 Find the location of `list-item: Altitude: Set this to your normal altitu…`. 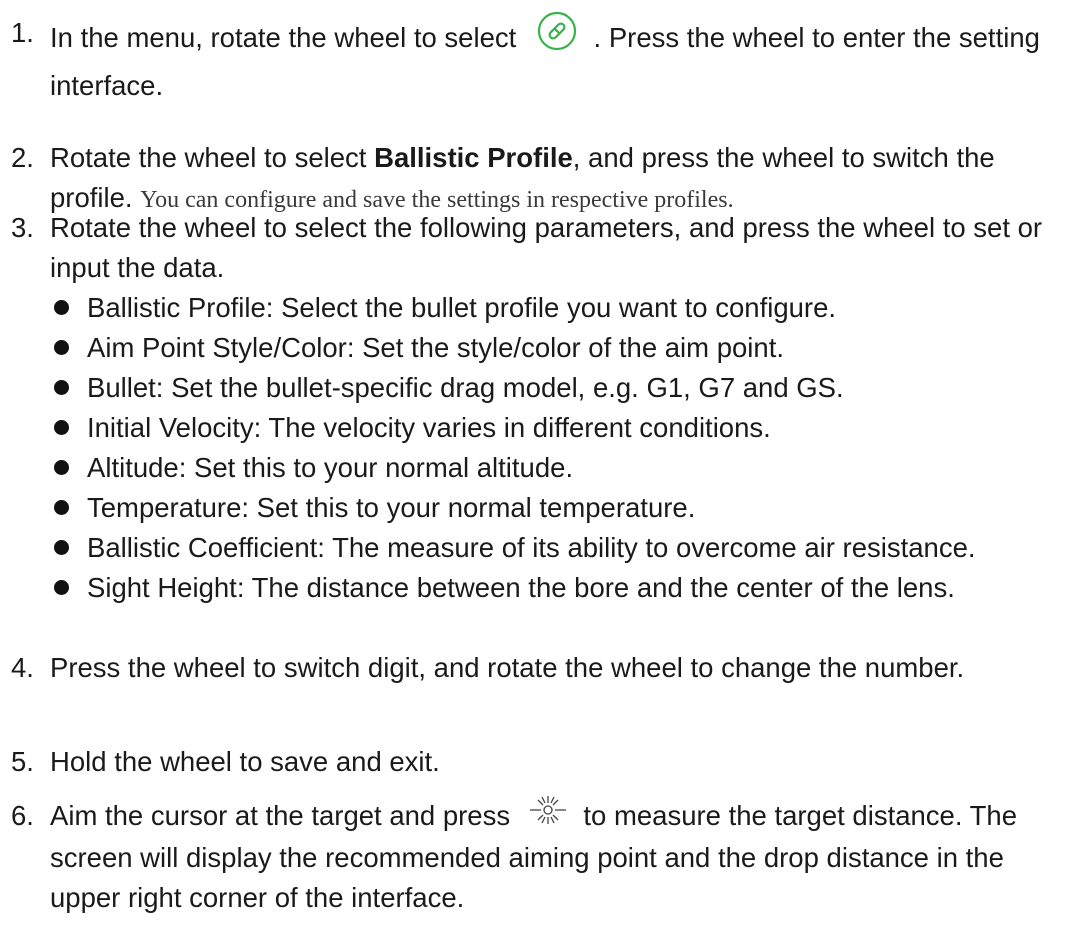

list-item: Altitude: Set this to your normal altitu… is located at coordinates (550, 468).